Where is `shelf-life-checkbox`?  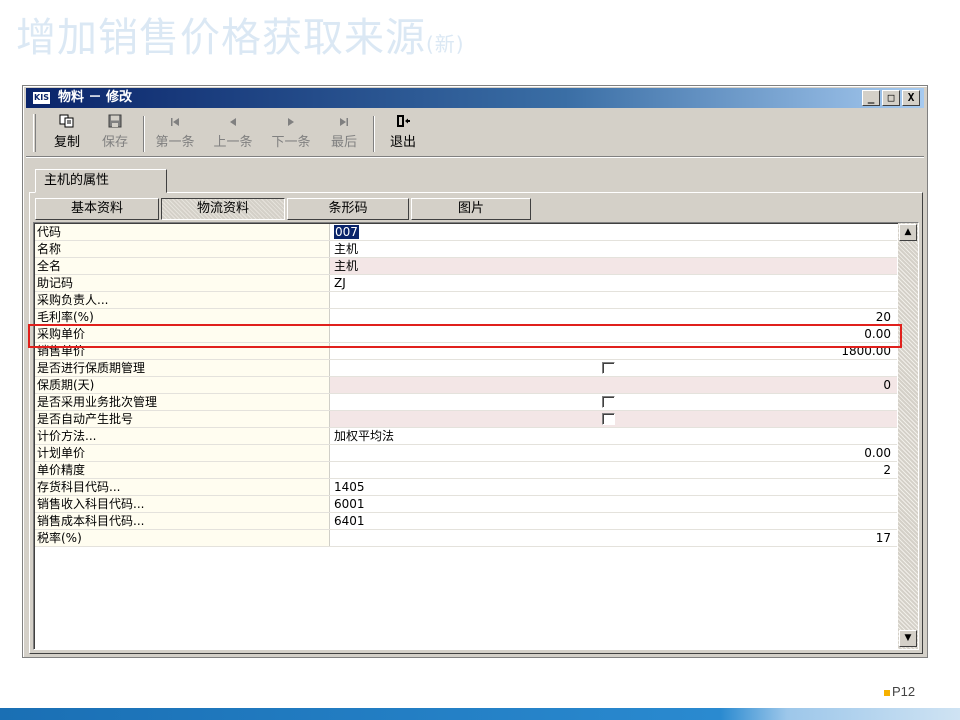
shelf-life-checkbox is located at coordinates (608, 368).